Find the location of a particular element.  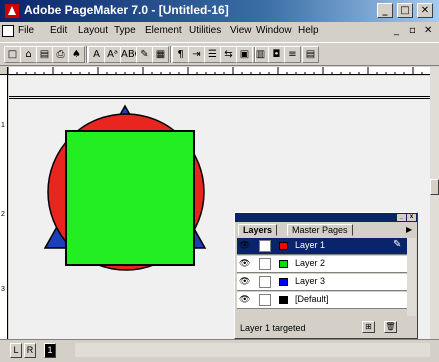

maximize-icon: □ is located at coordinates (405, 10).